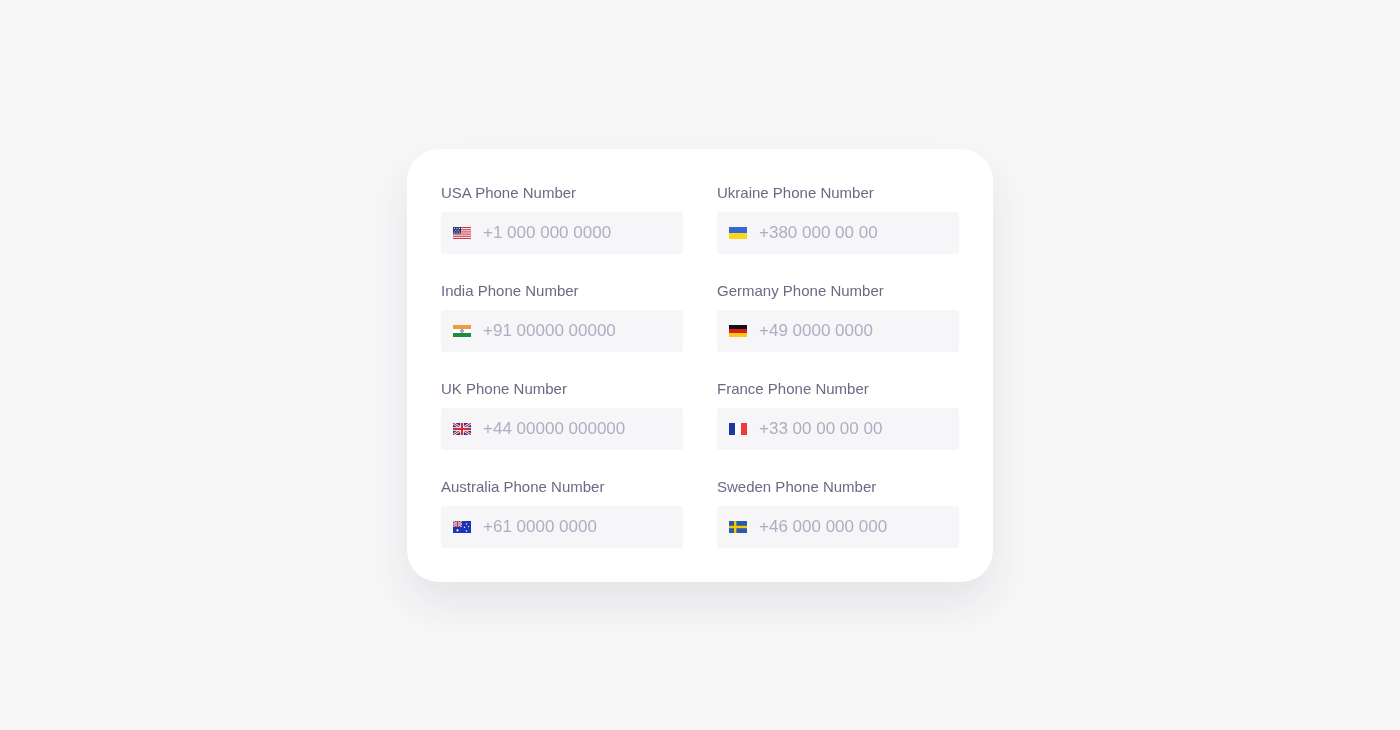 Image resolution: width=1400 pixels, height=730 pixels. What do you see at coordinates (838, 330) in the screenshot?
I see `phone-input-field: +49 0000 0000` at bounding box center [838, 330].